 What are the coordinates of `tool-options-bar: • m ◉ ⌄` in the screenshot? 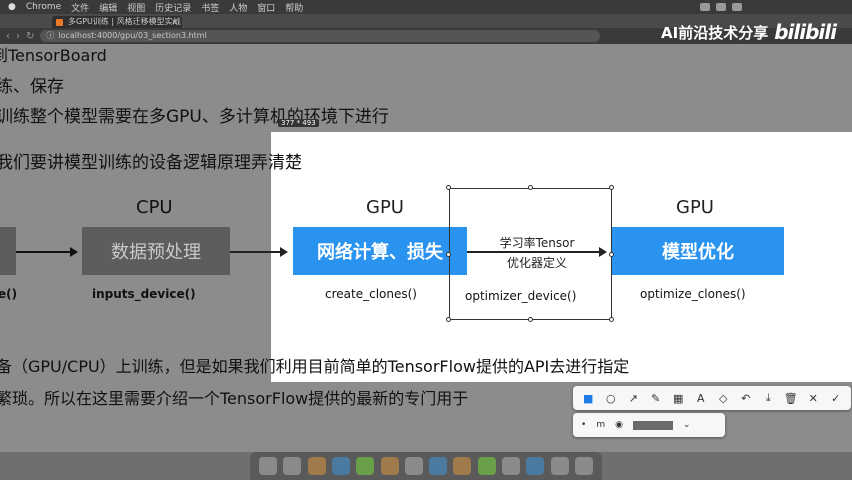 It's located at (649, 425).